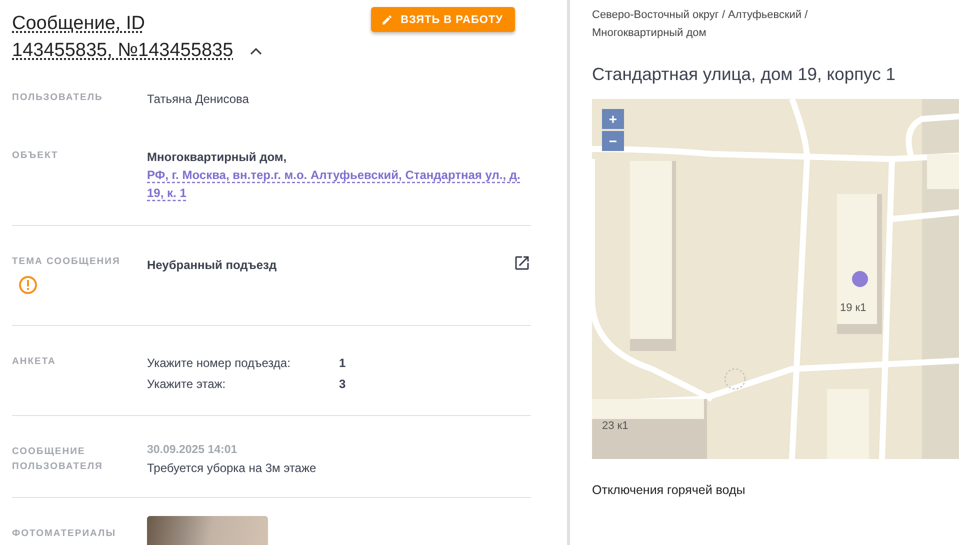 The width and height of the screenshot is (959, 545). I want to click on external-link-icon, so click(522, 263).